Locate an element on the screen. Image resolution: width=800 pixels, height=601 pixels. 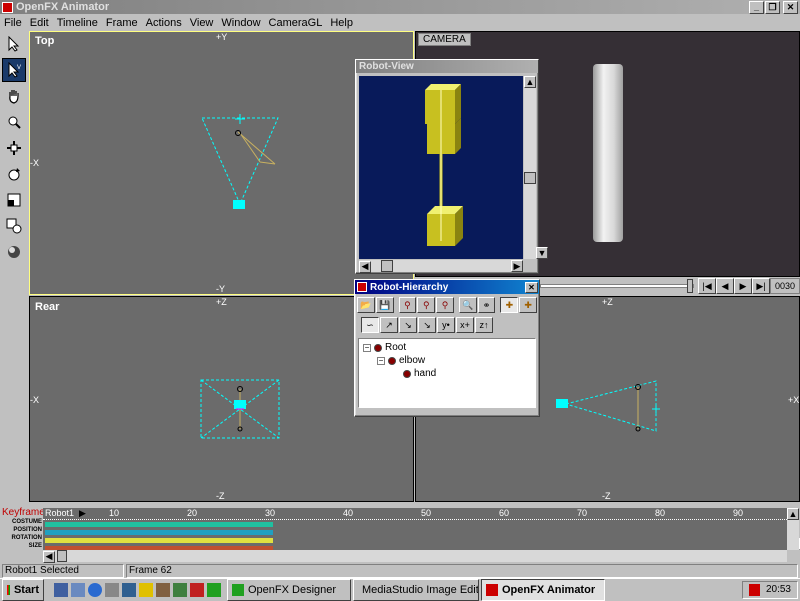
ql-tool-icon is located at coordinates (163, 589).